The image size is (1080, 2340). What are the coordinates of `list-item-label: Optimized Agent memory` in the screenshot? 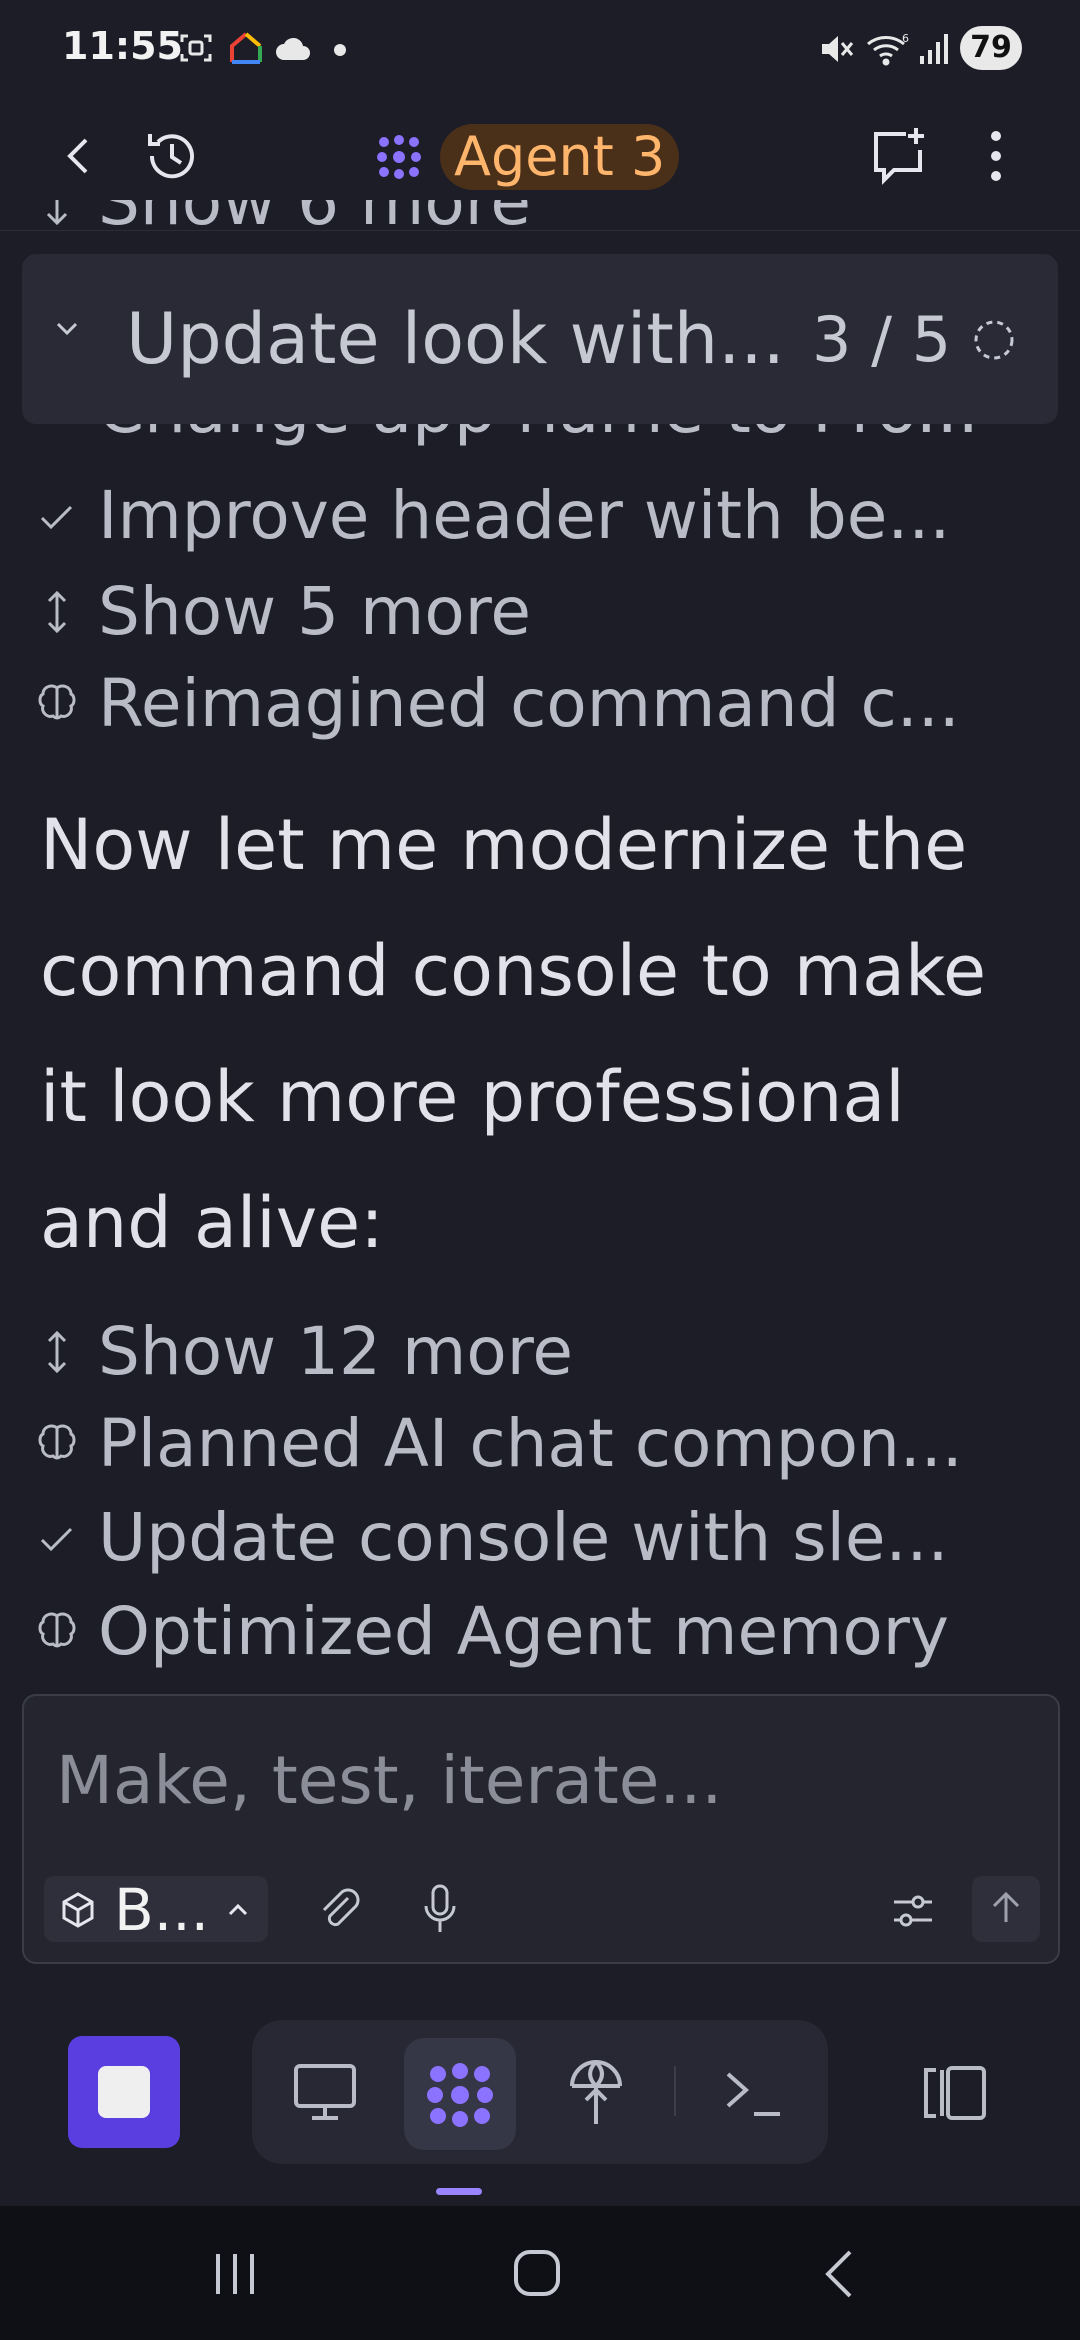 It's located at (523, 1631).